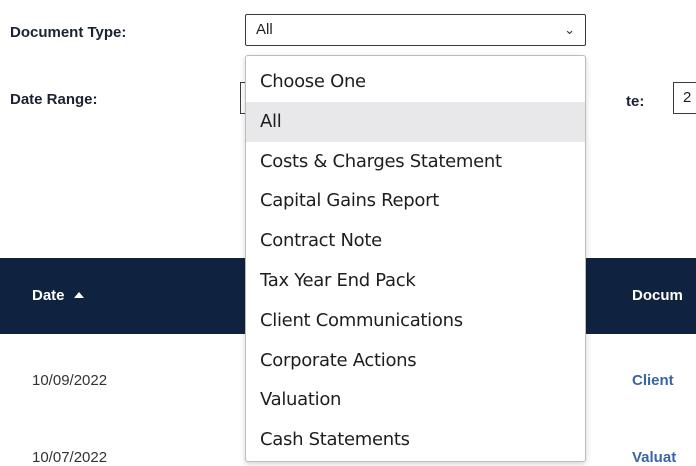 Image resolution: width=696 pixels, height=466 pixels. I want to click on option-all: All, so click(415, 121).